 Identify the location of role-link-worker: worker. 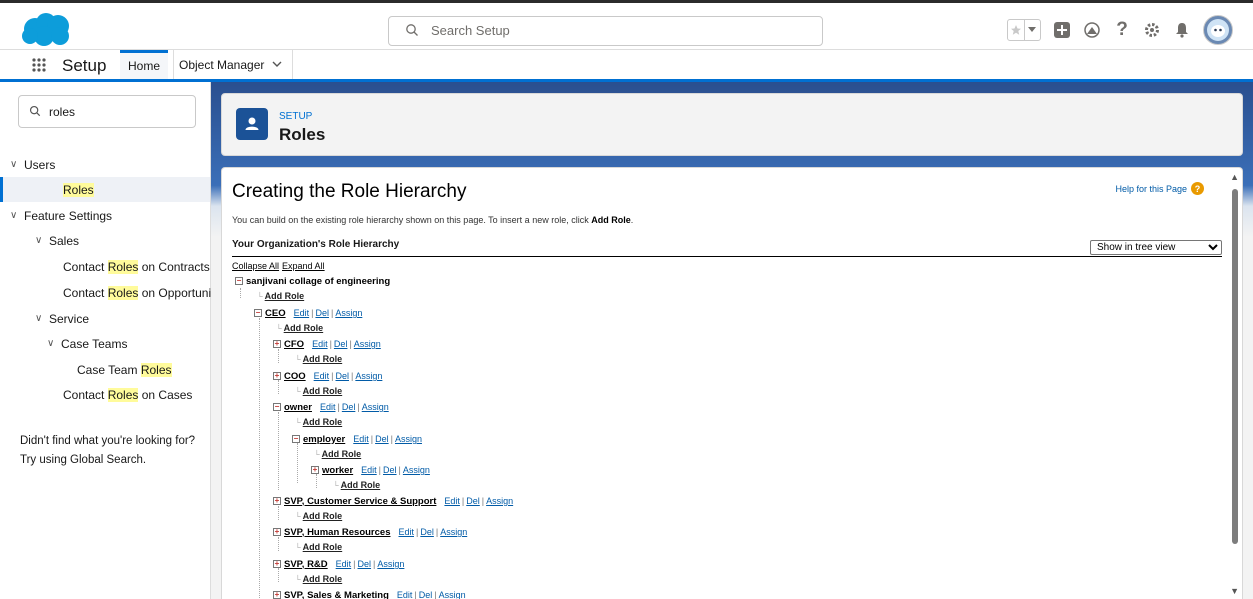
(337, 470).